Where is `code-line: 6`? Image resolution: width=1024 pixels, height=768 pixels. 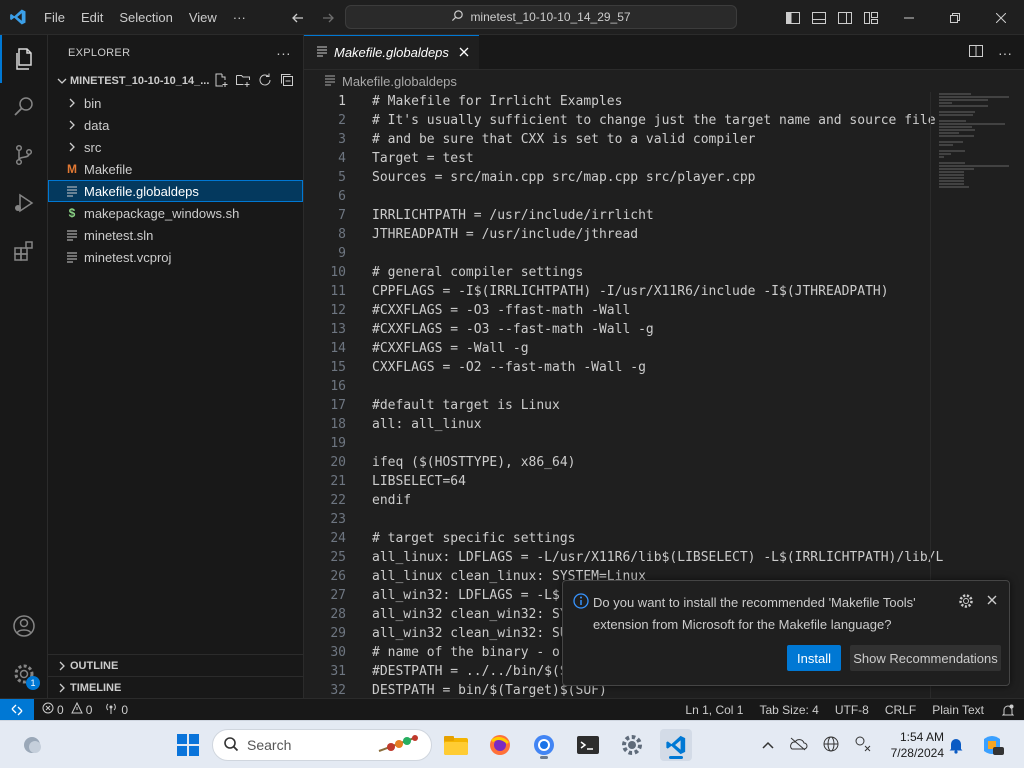 code-line: 6 is located at coordinates (664, 196).